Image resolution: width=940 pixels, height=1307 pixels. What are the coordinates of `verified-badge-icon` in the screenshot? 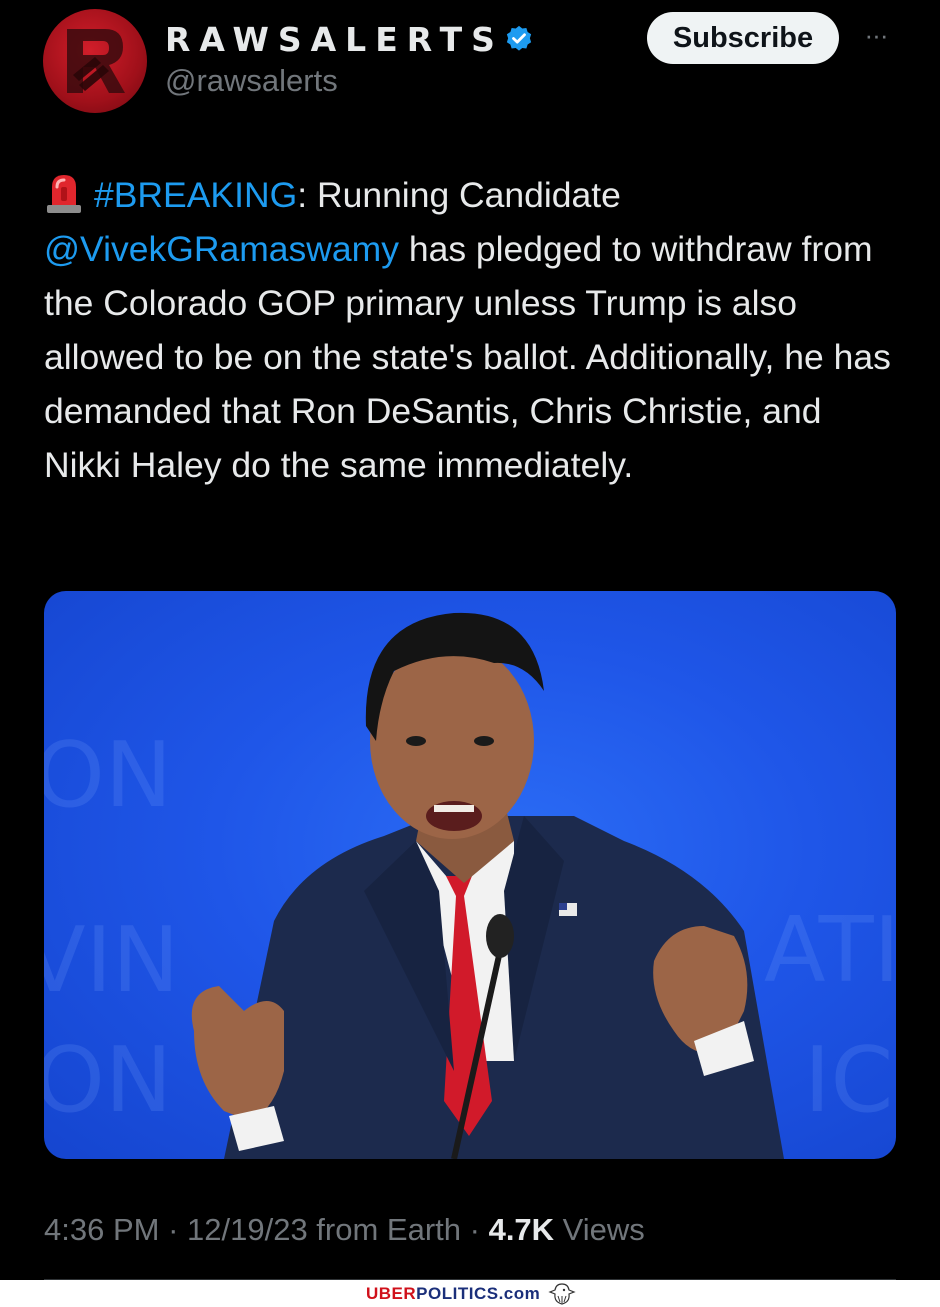 It's located at (519, 38).